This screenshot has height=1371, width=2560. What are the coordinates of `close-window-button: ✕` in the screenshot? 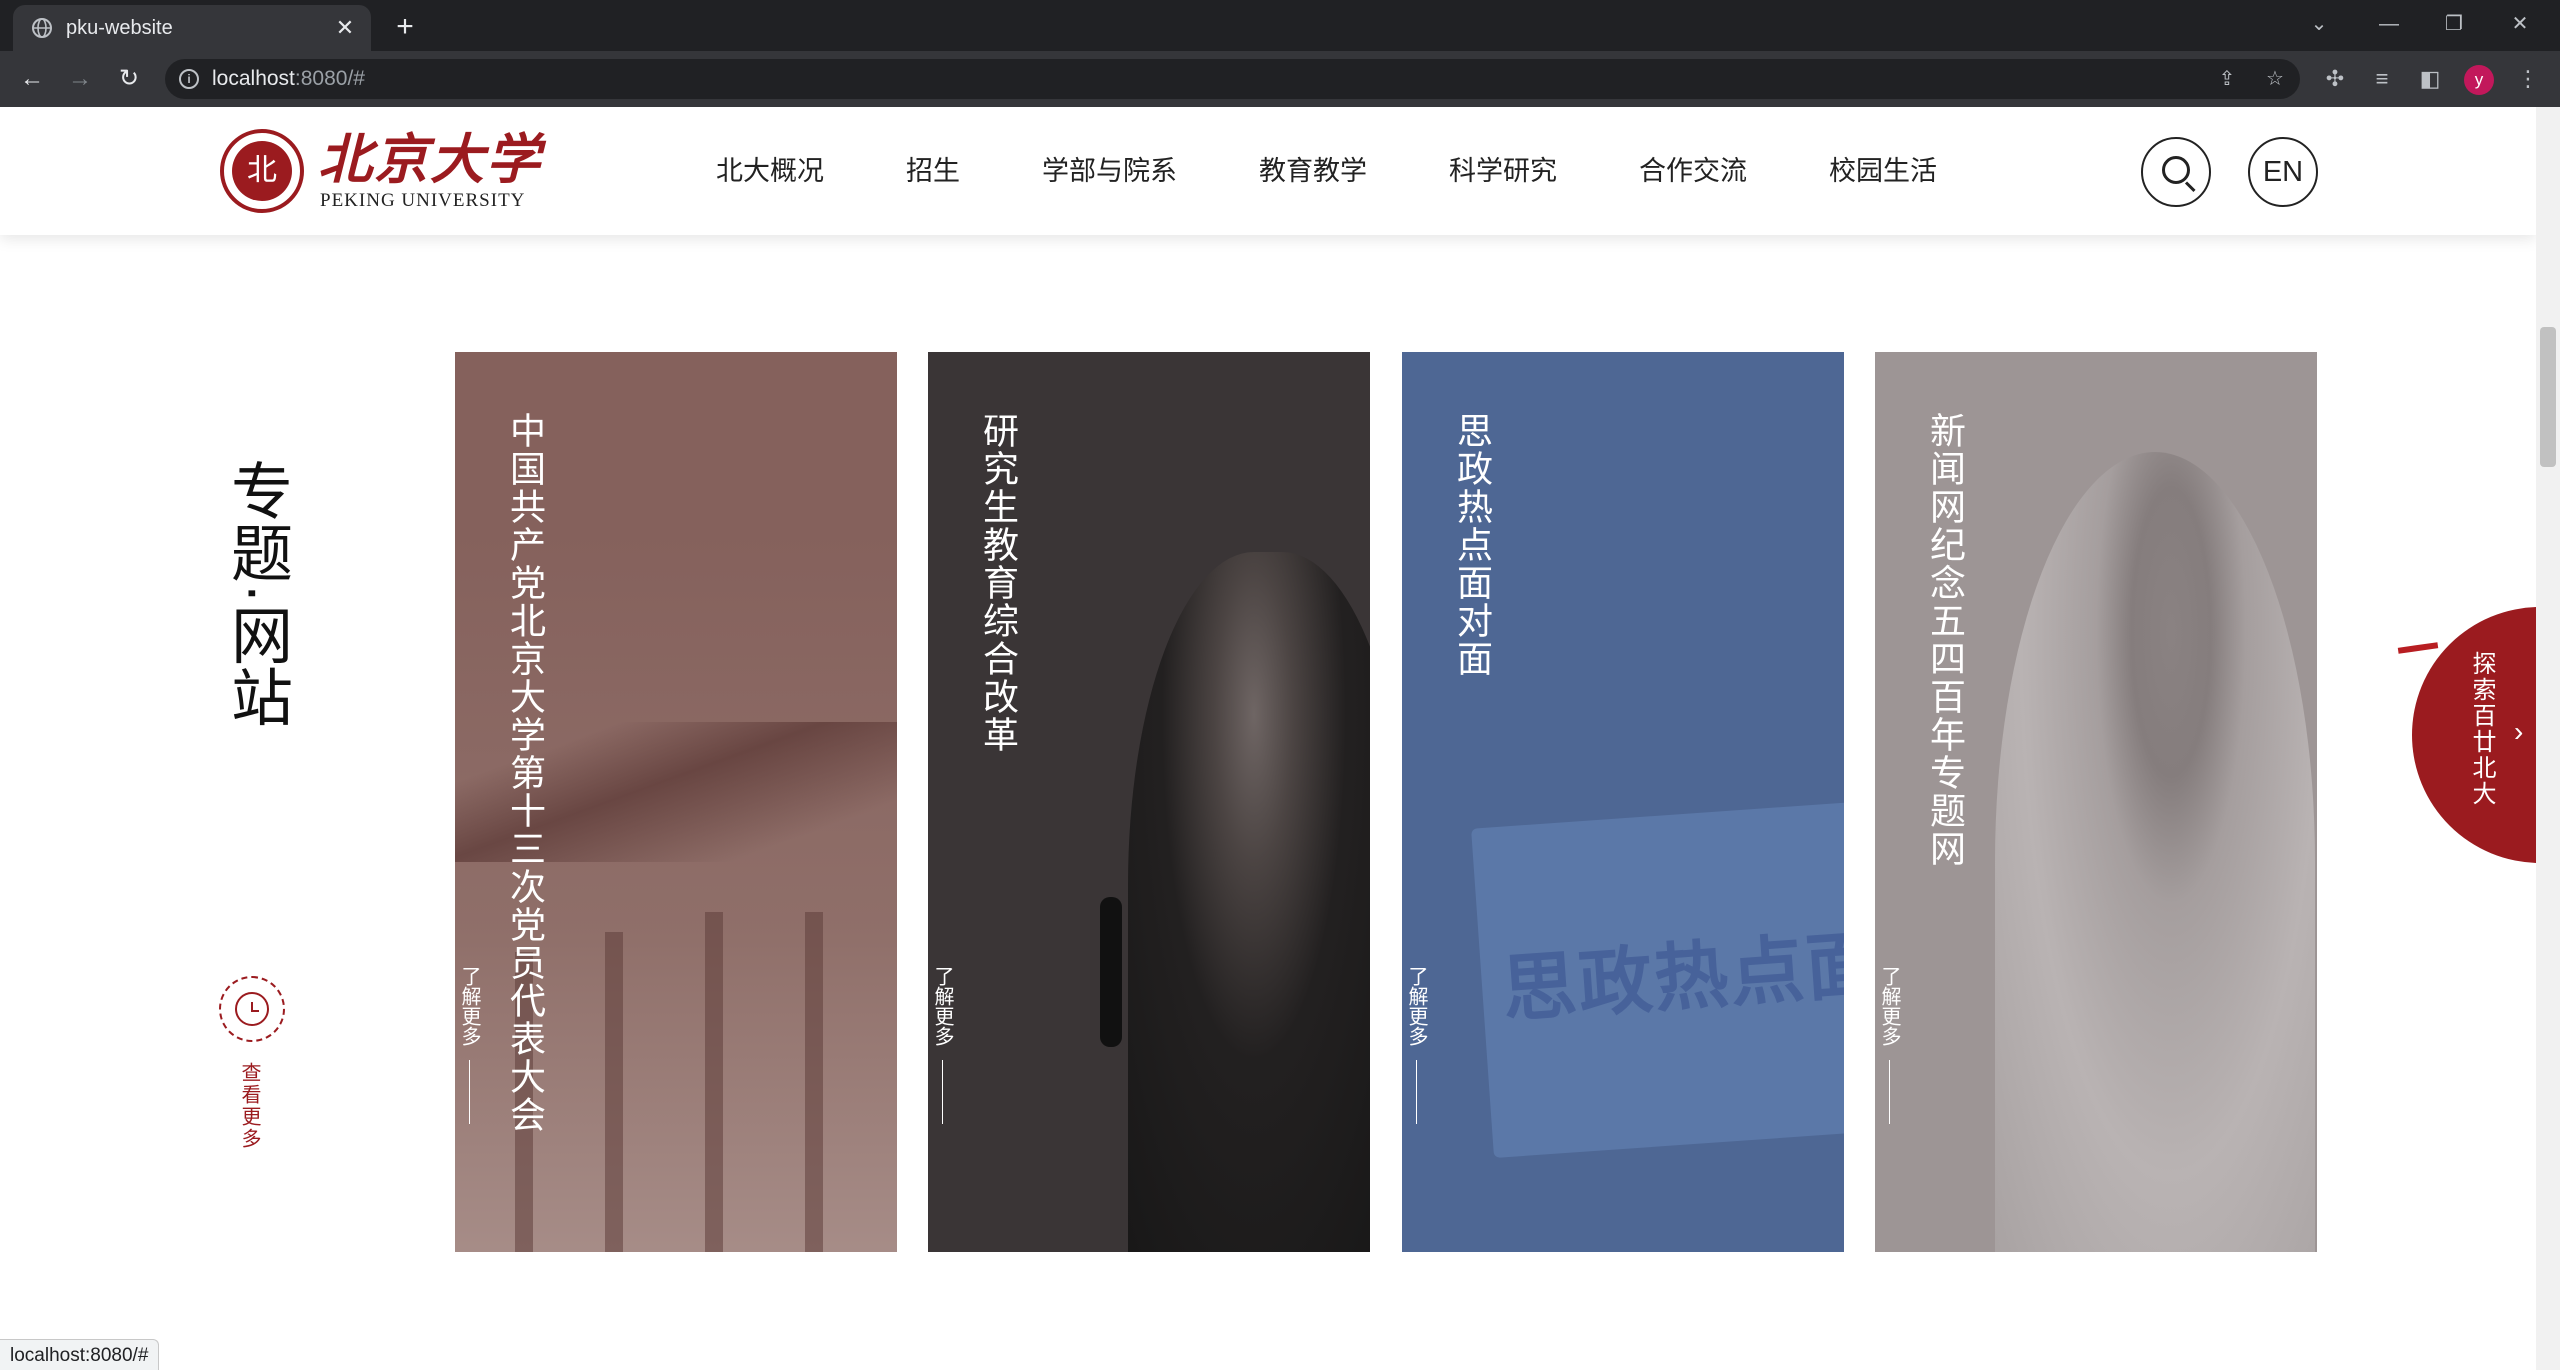 It's located at (2520, 24).